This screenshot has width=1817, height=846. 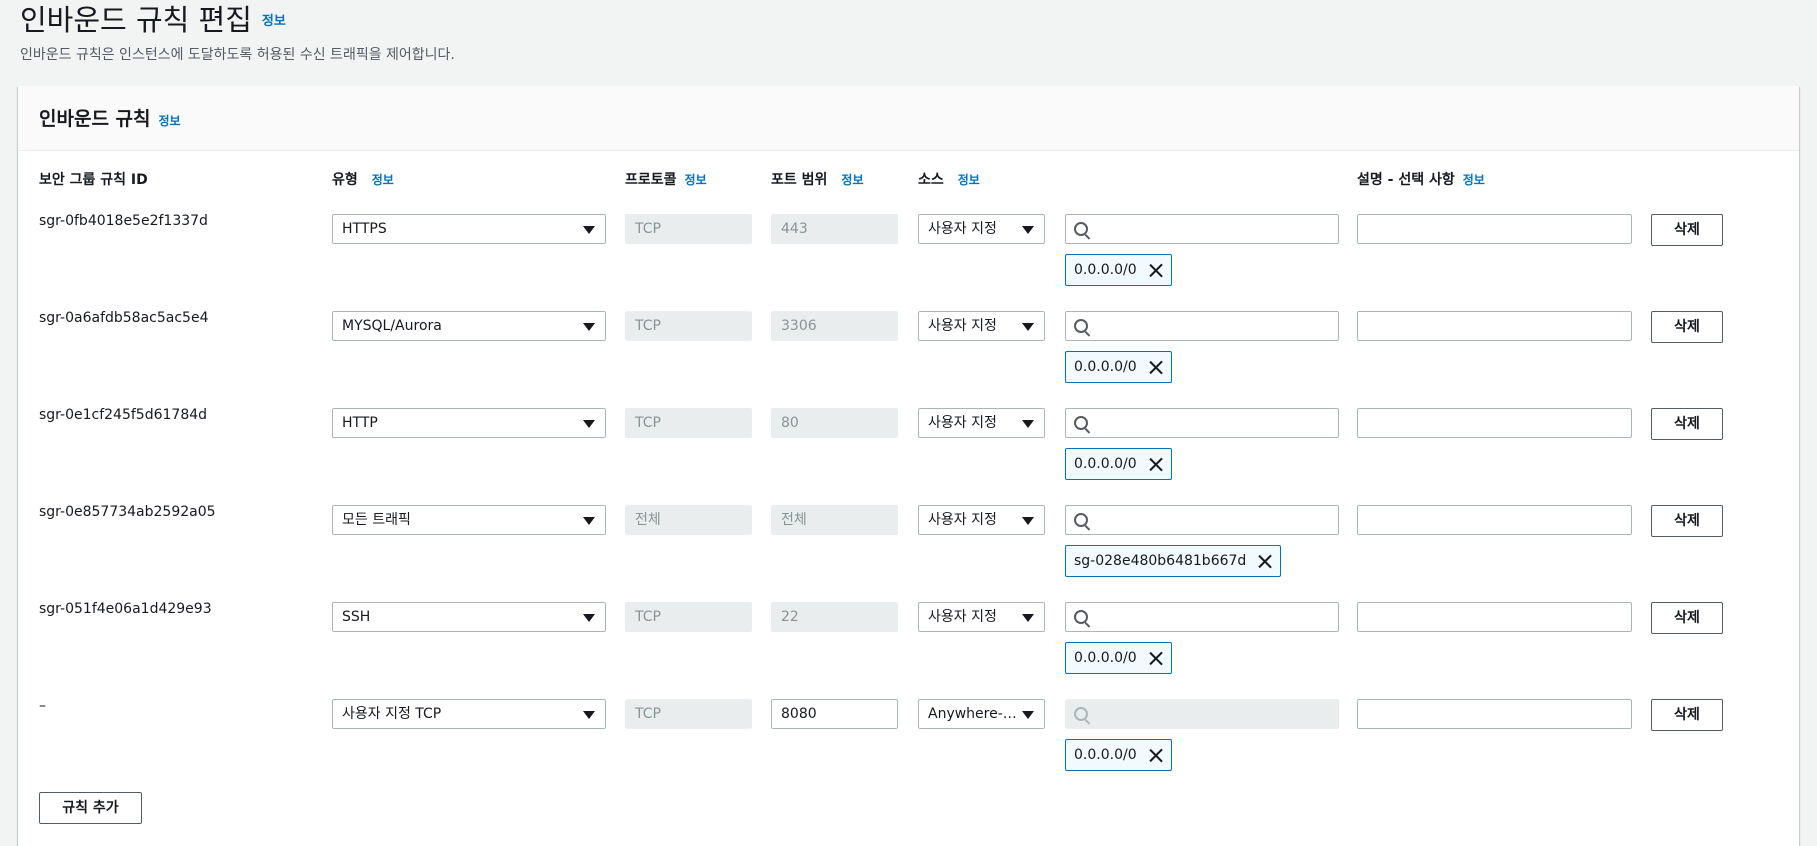 I want to click on type-select: HTTP, so click(x=469, y=423).